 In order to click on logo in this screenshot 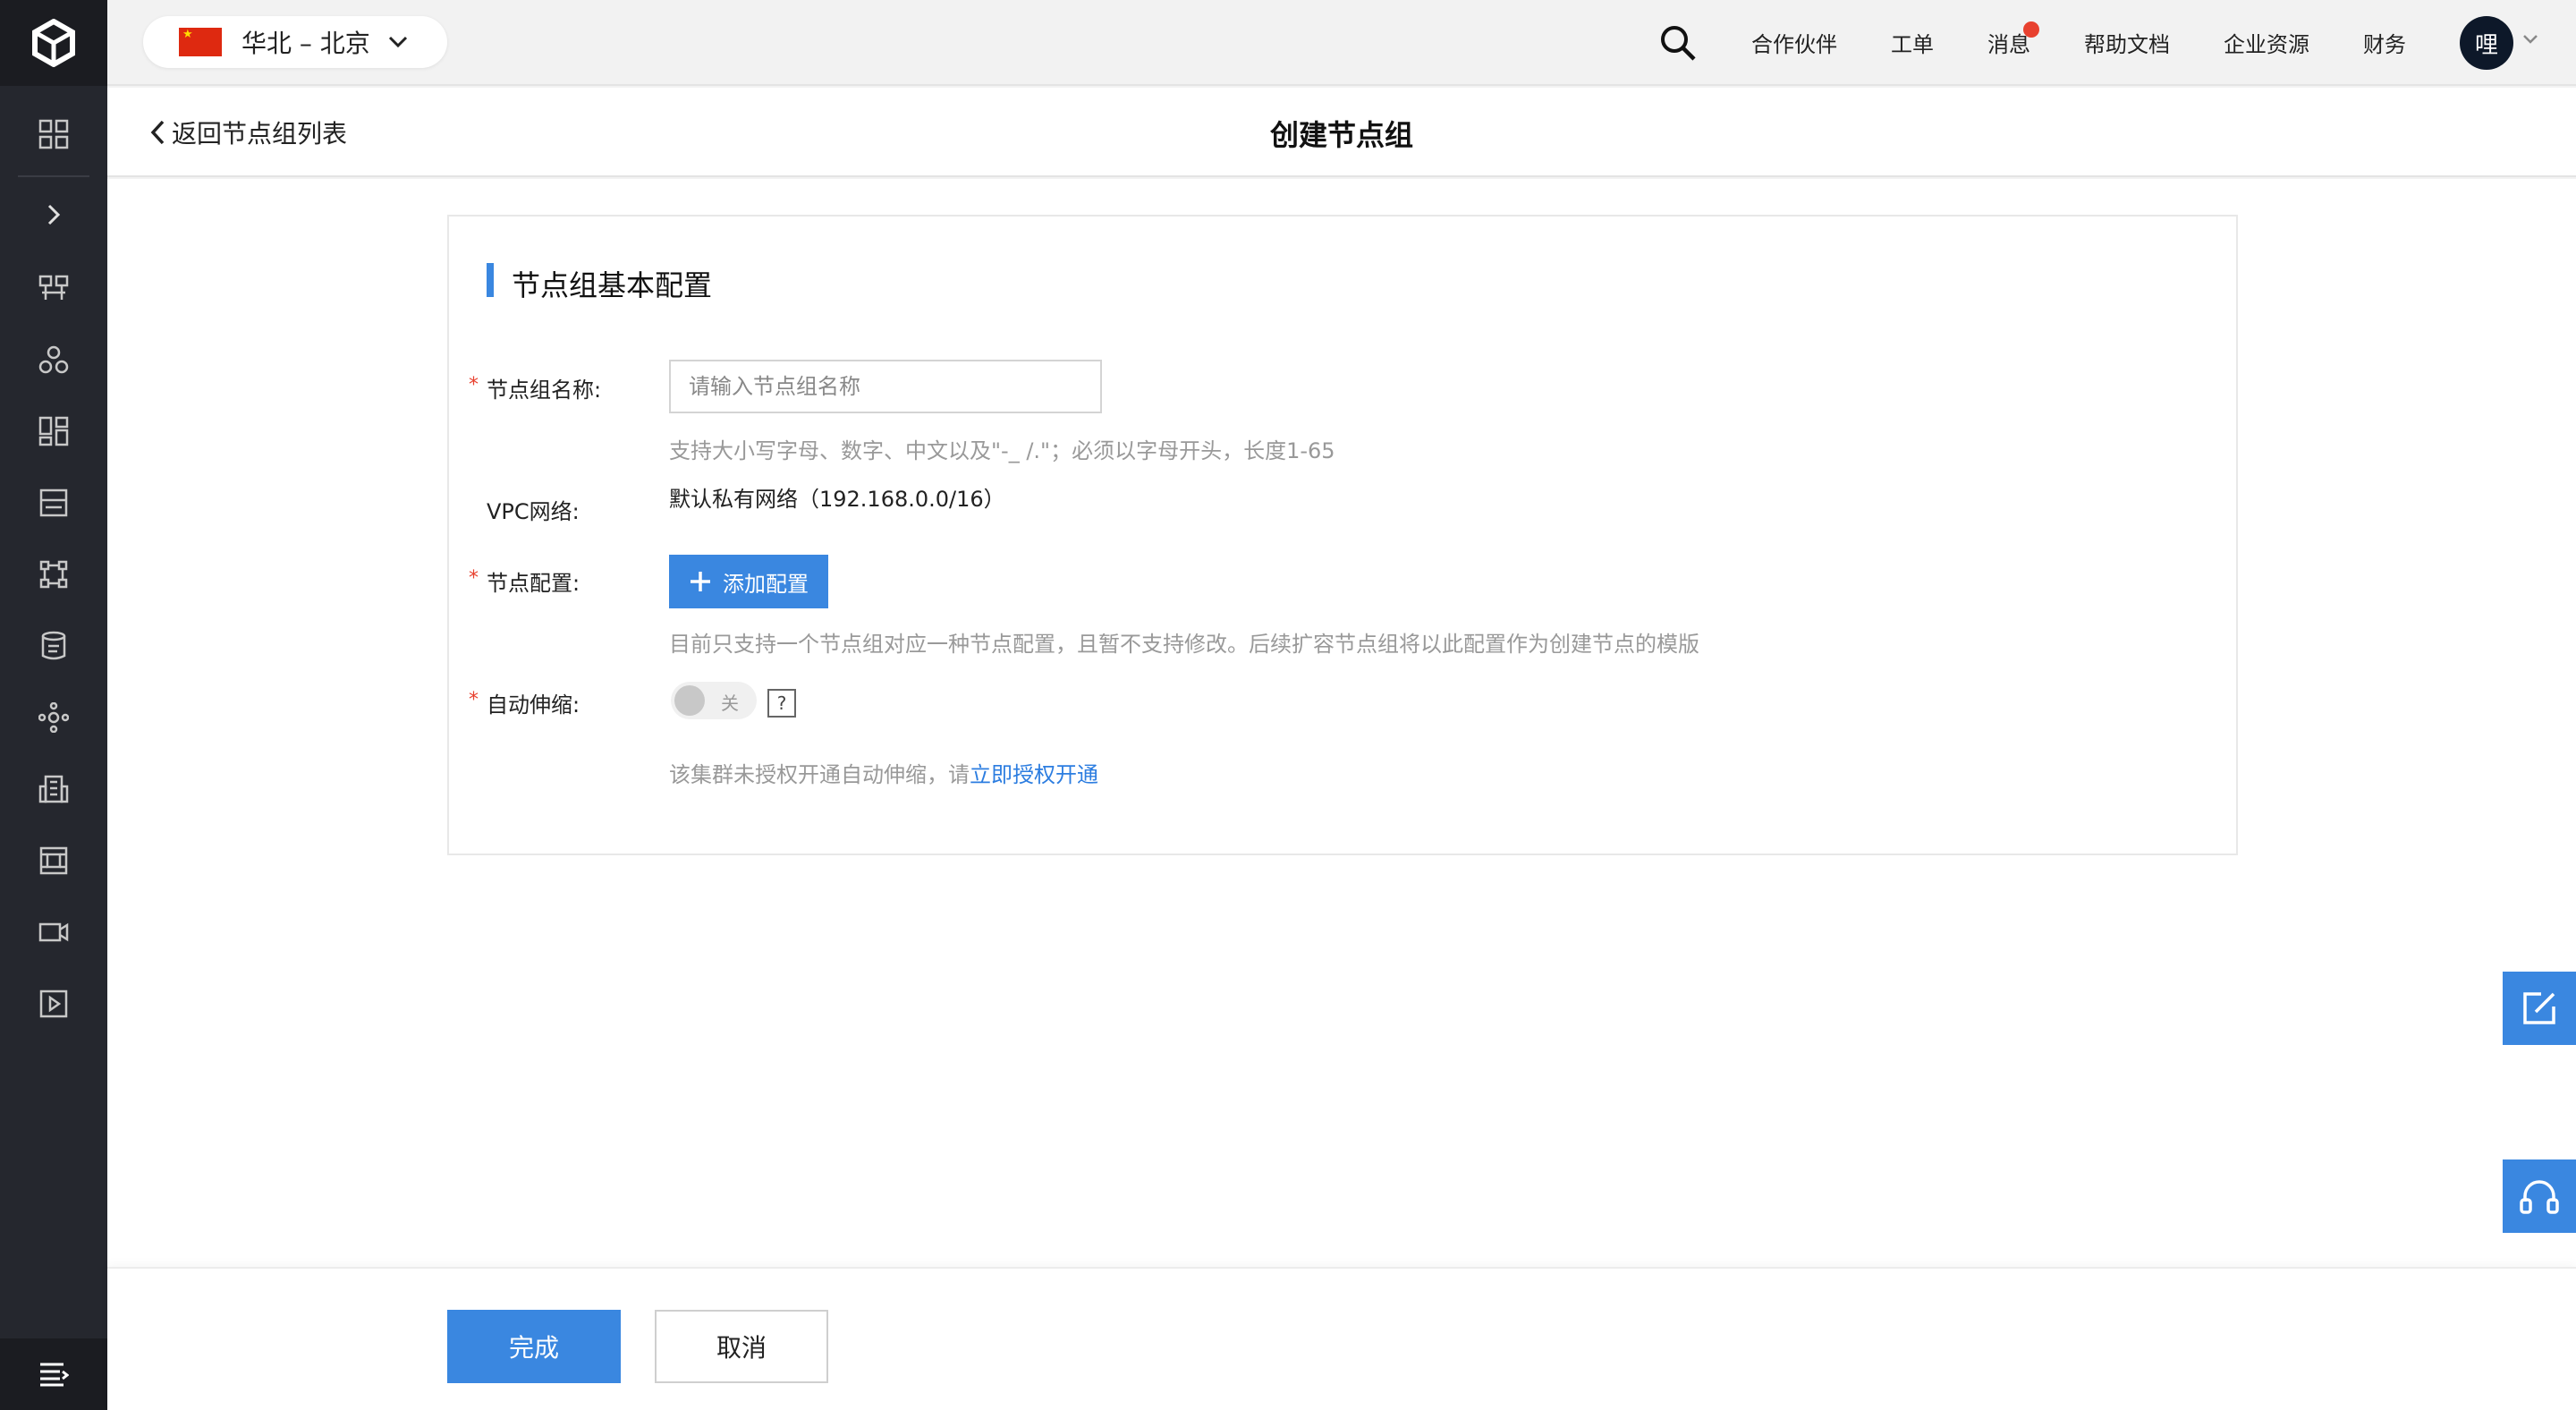, I will do `click(53, 43)`.